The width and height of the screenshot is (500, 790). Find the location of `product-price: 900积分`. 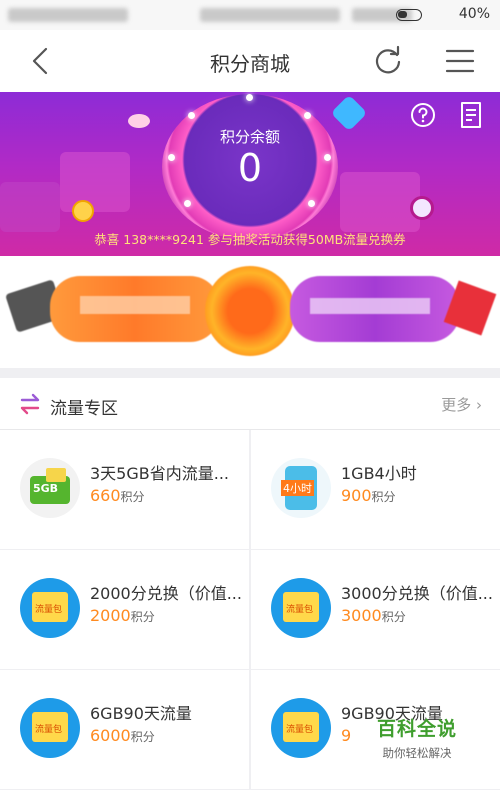

product-price: 900积分 is located at coordinates (368, 495).